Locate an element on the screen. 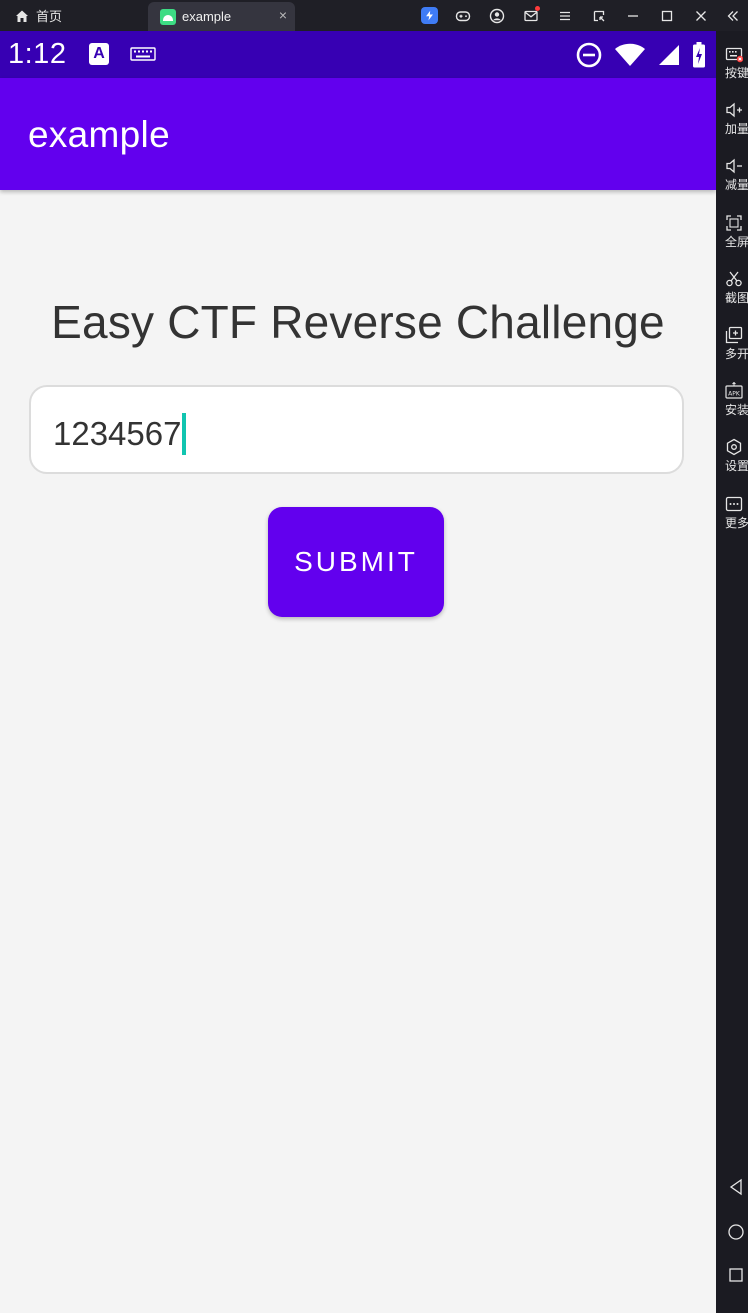 The height and width of the screenshot is (1313, 748). sidebar-item-keymap: 按键 is located at coordinates (736, 62).